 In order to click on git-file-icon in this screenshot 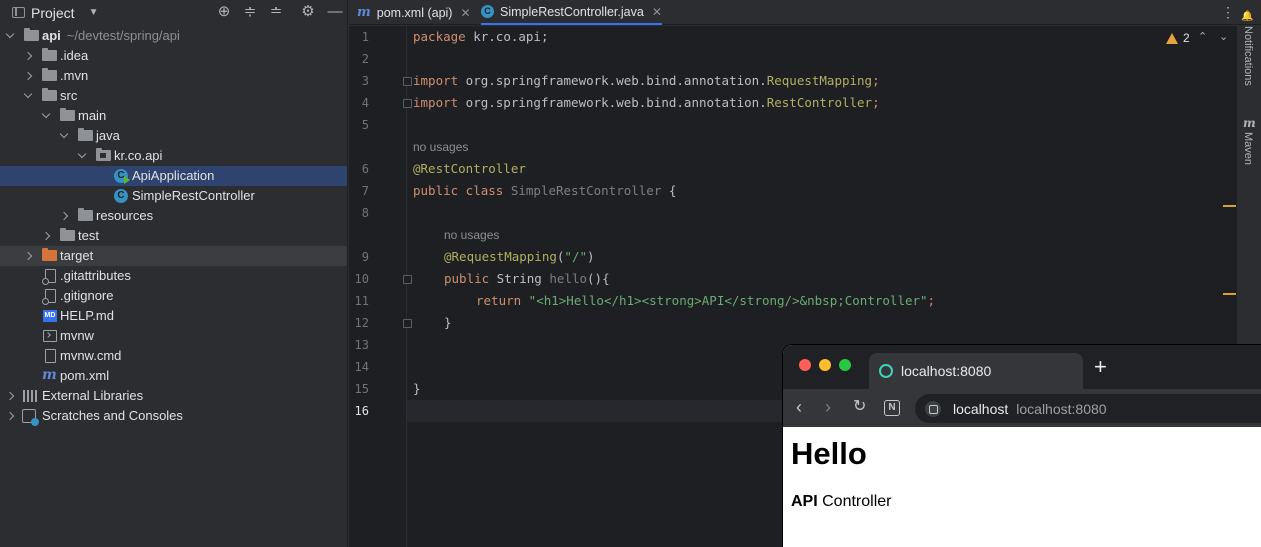, I will do `click(49, 297)`.